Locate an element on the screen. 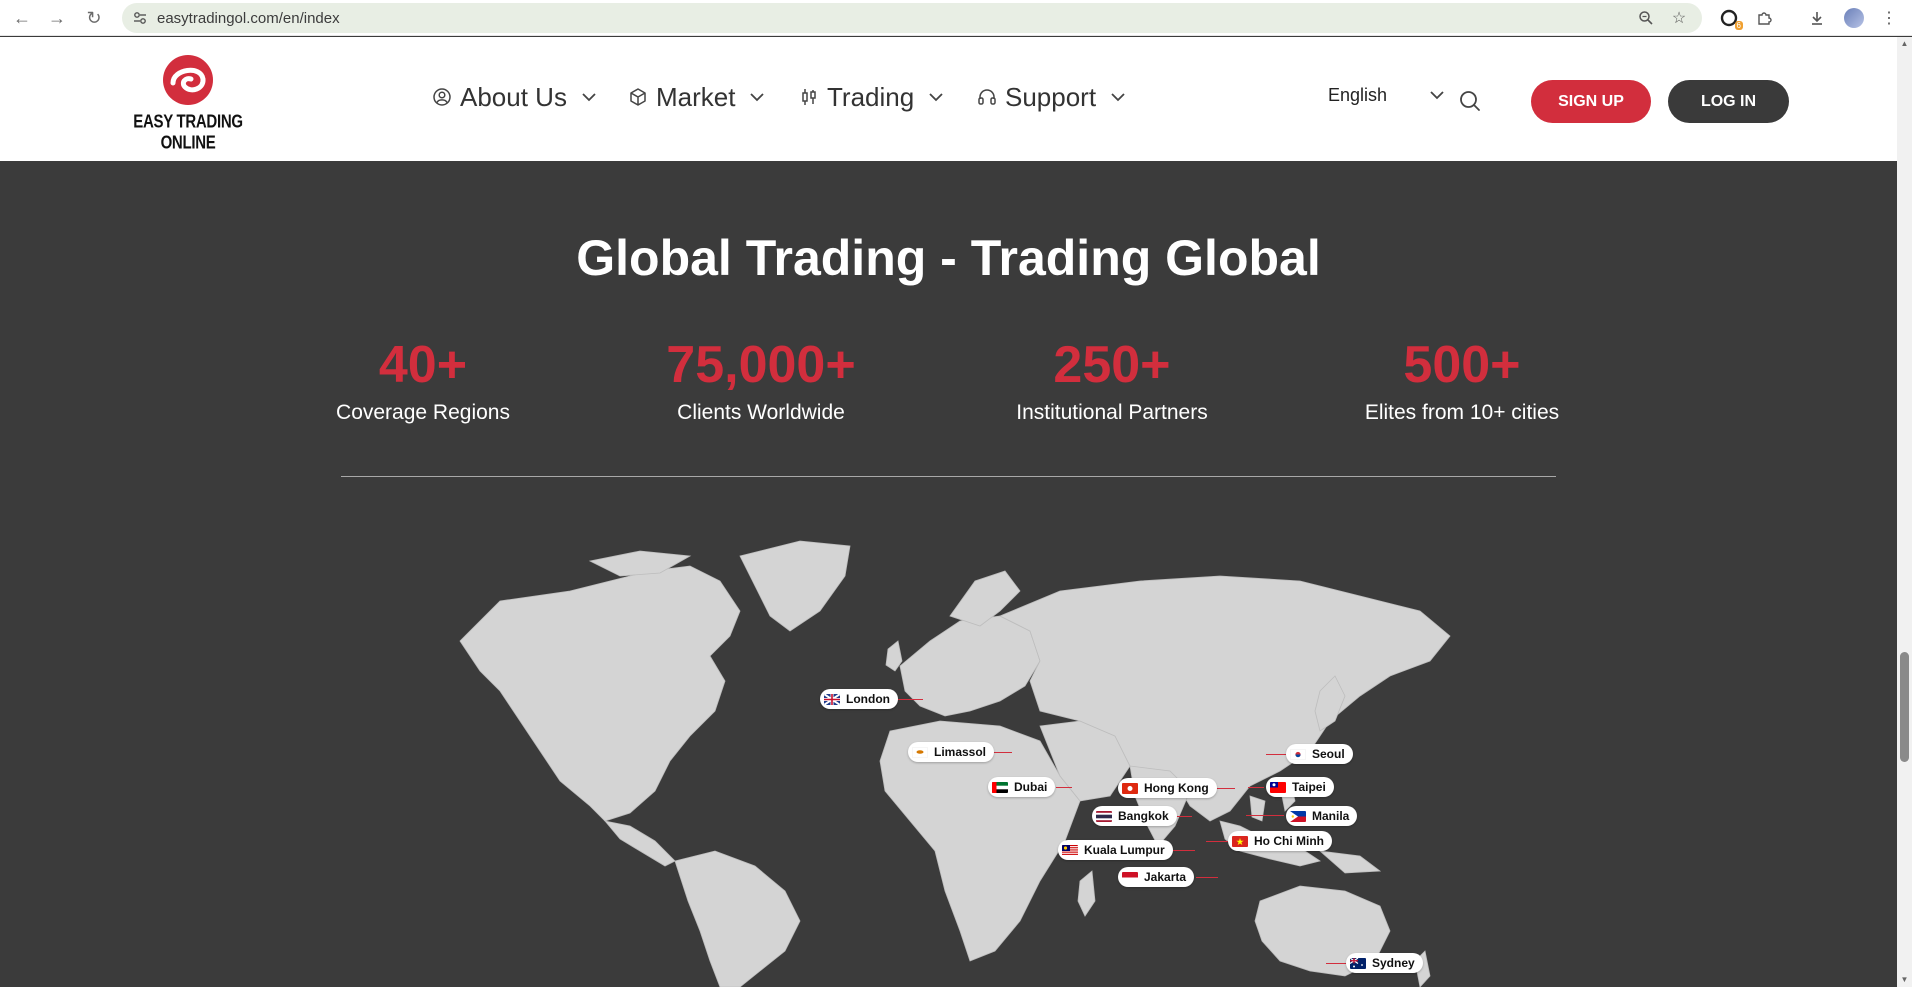 This screenshot has height=987, width=1912. download-icon is located at coordinates (1817, 18).